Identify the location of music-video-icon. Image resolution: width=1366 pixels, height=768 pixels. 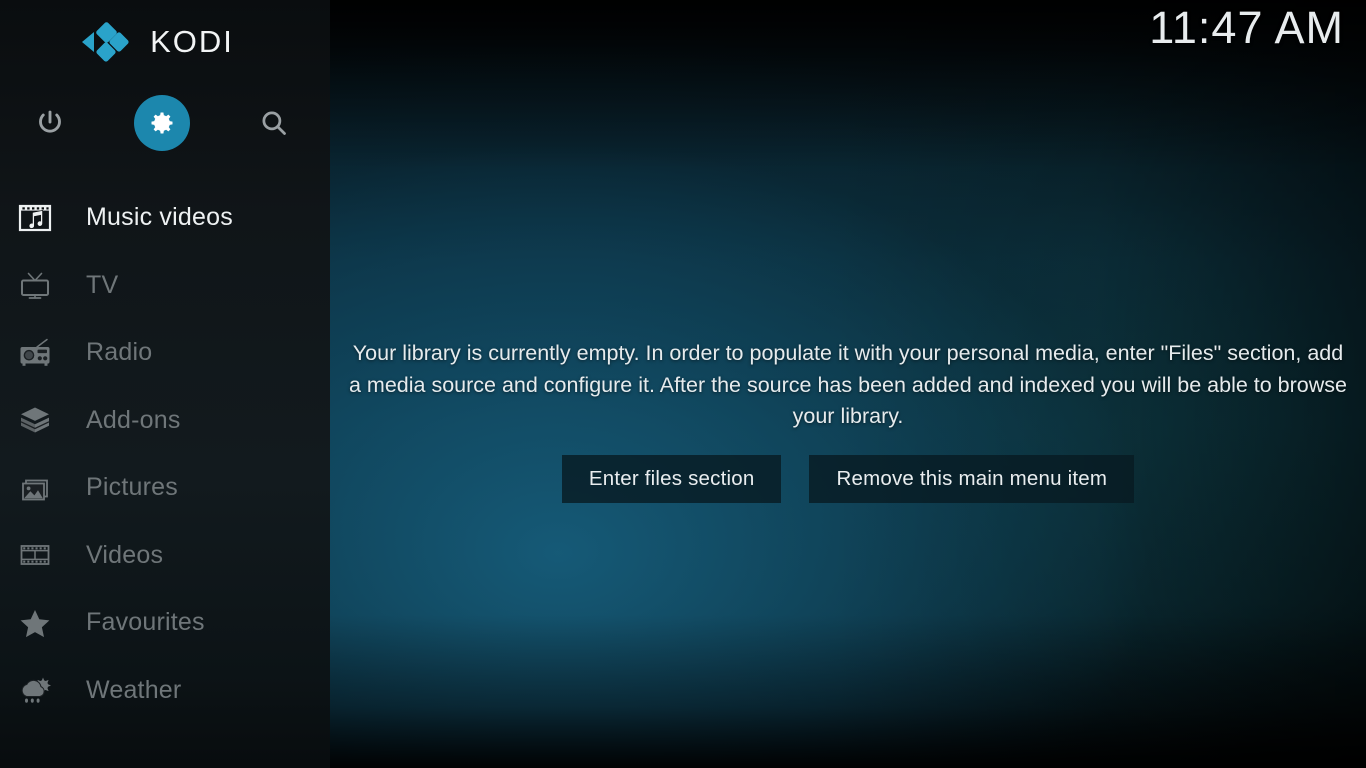
(35, 218).